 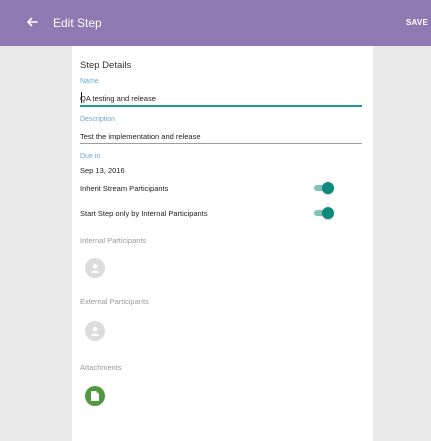 I want to click on name-field-underline, so click(x=221, y=106).